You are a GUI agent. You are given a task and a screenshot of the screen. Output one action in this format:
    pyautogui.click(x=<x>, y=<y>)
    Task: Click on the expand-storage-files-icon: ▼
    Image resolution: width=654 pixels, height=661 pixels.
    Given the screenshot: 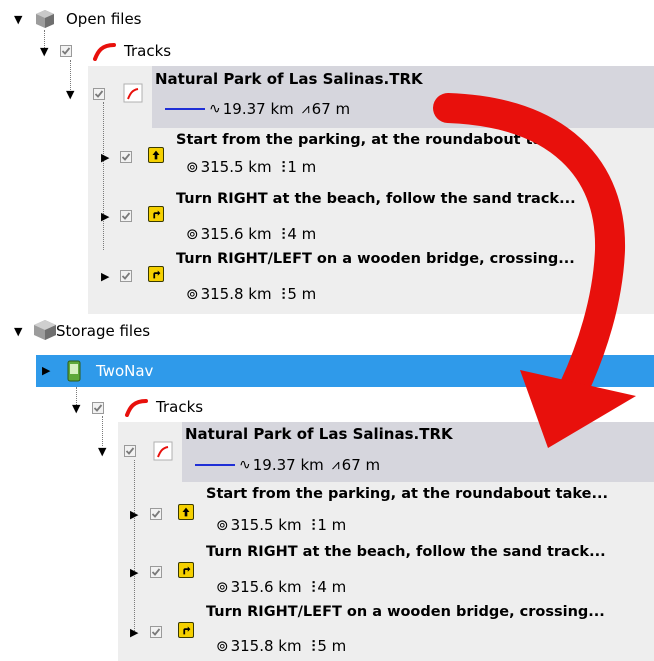 What is the action you would take?
    pyautogui.click(x=18, y=332)
    